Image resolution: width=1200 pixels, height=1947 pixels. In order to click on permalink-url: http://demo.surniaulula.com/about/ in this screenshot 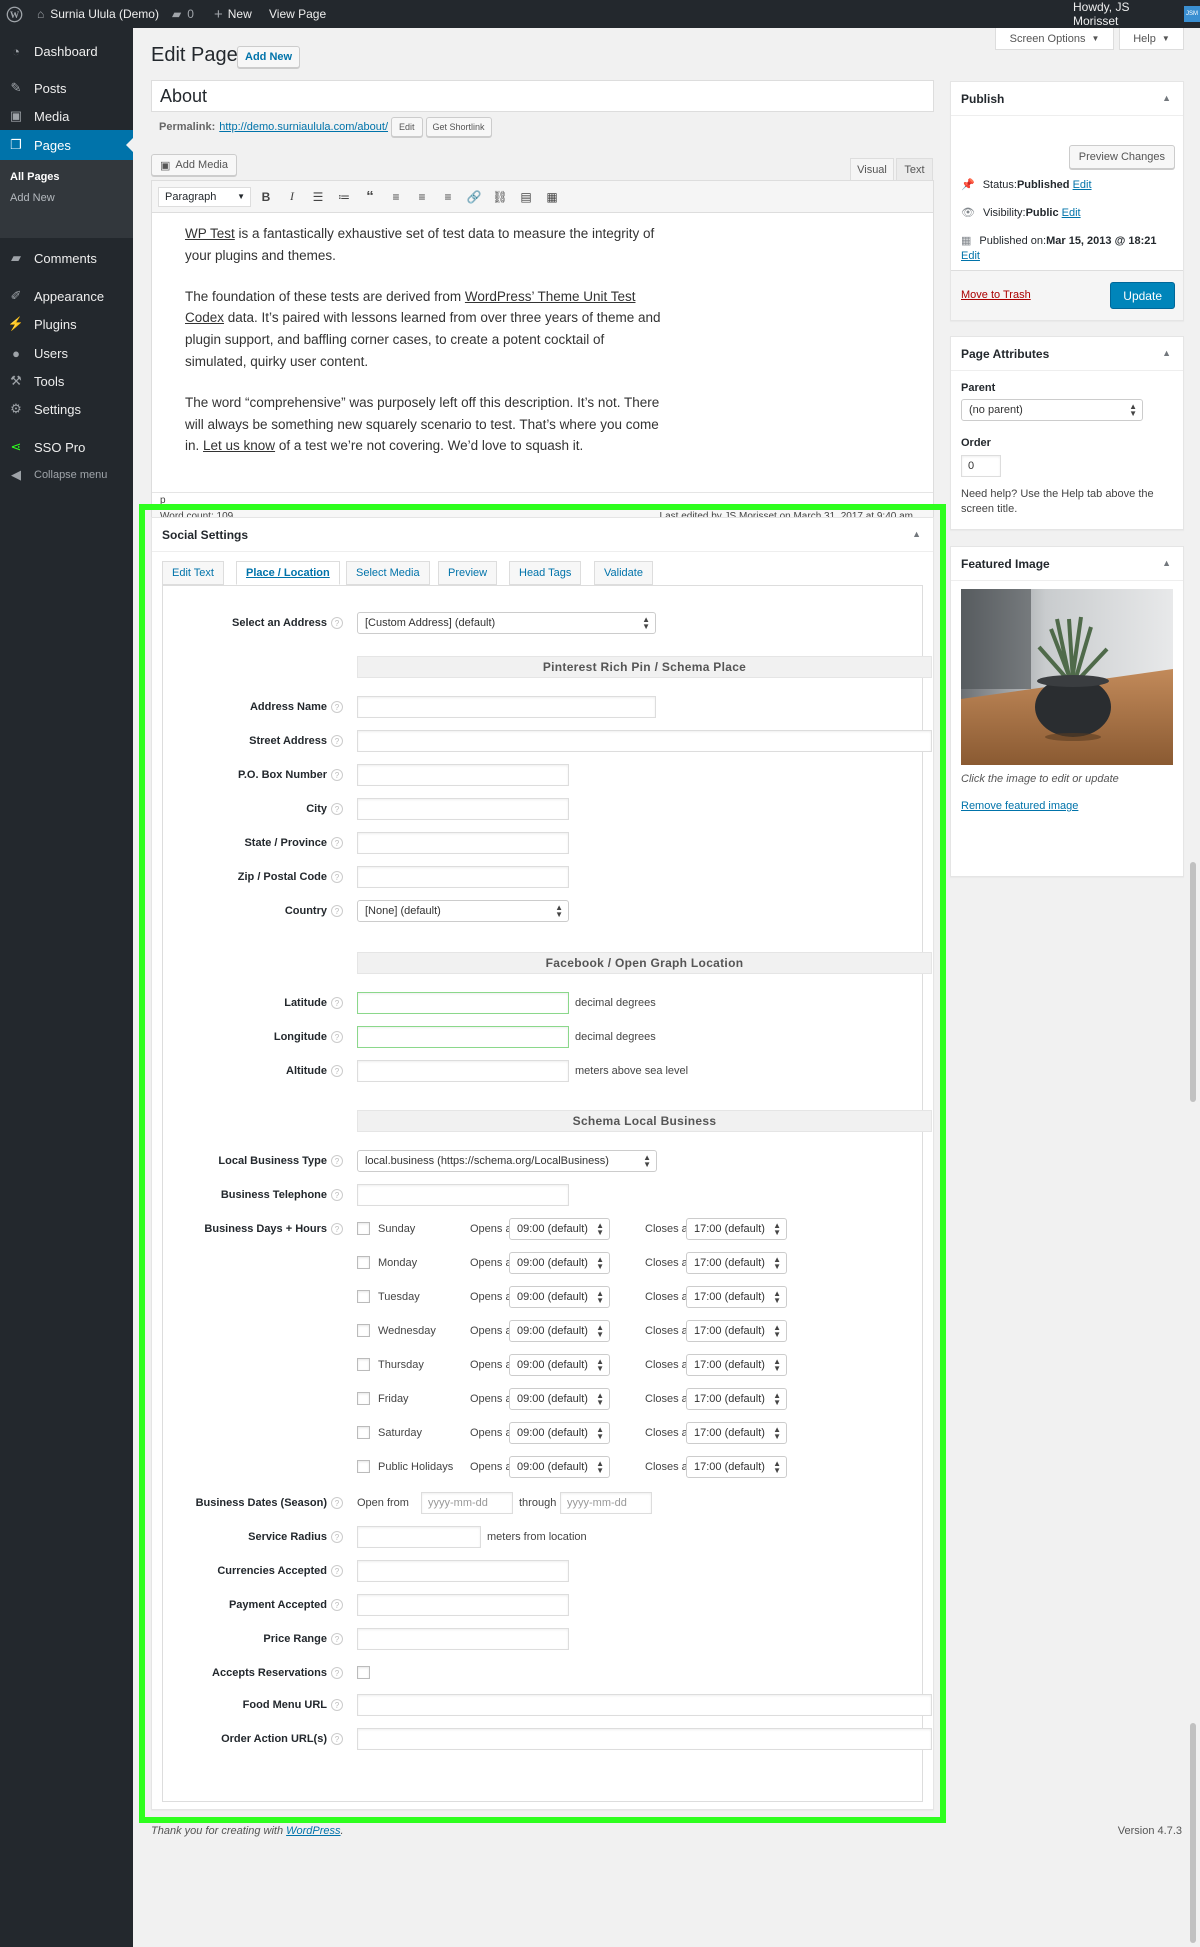, I will do `click(303, 127)`.